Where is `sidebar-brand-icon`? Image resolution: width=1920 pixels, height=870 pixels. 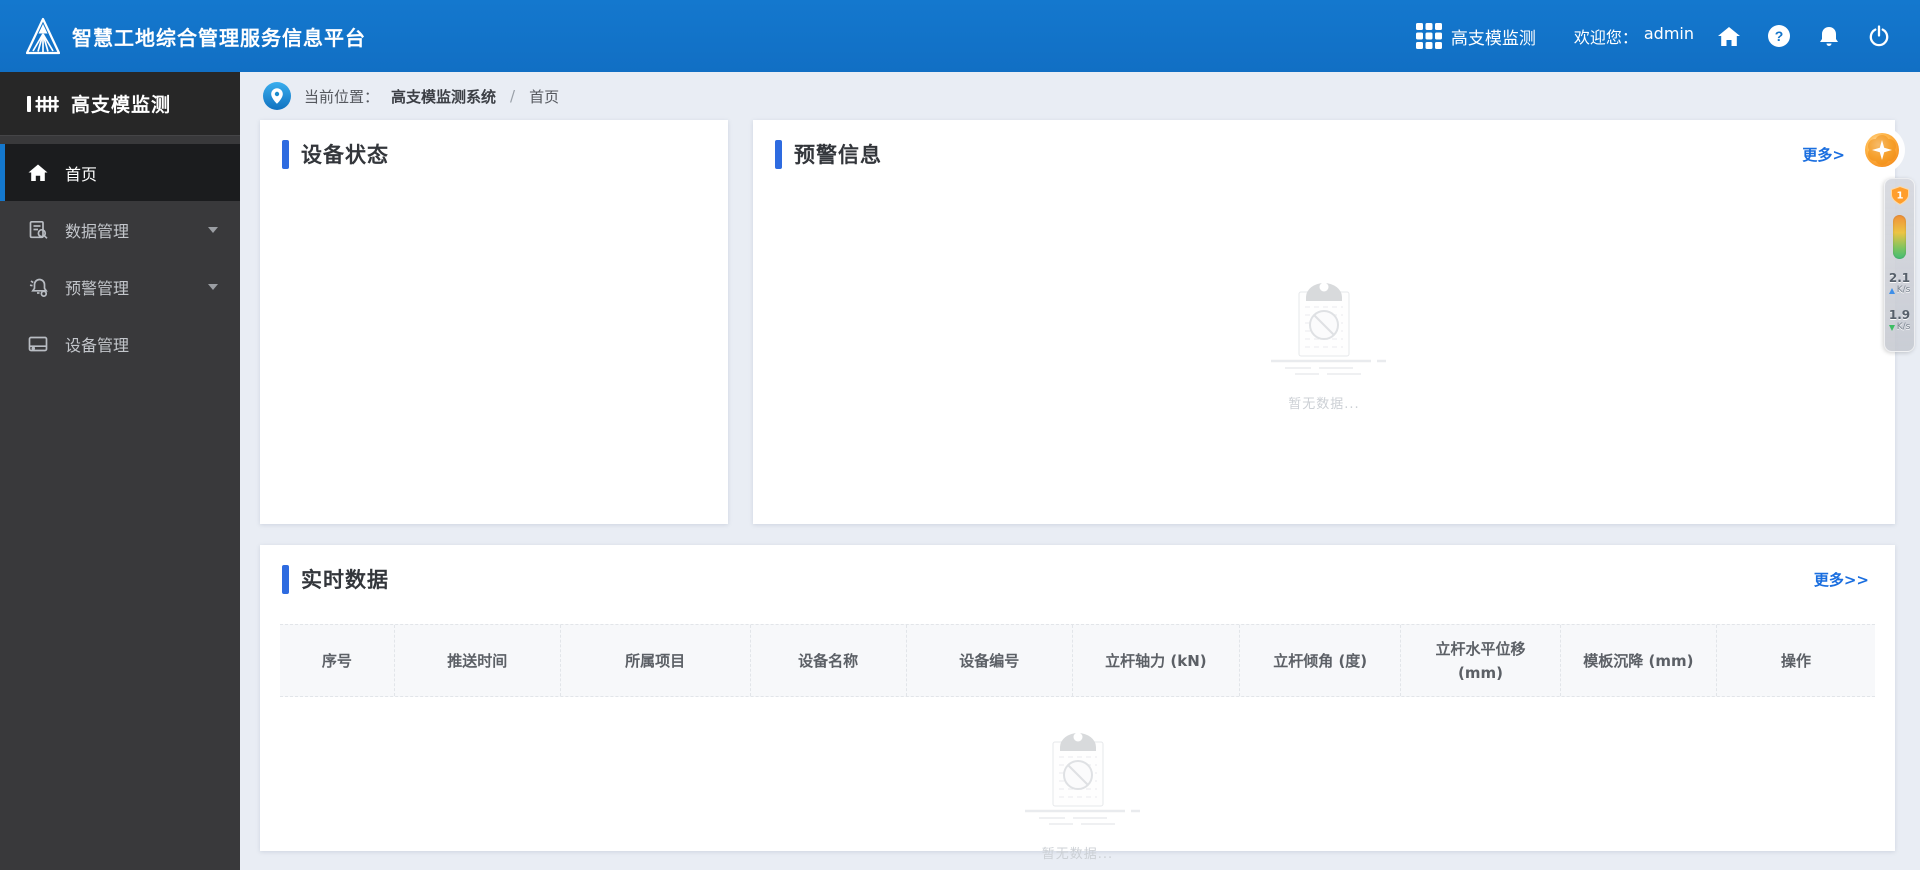 sidebar-brand-icon is located at coordinates (43, 103).